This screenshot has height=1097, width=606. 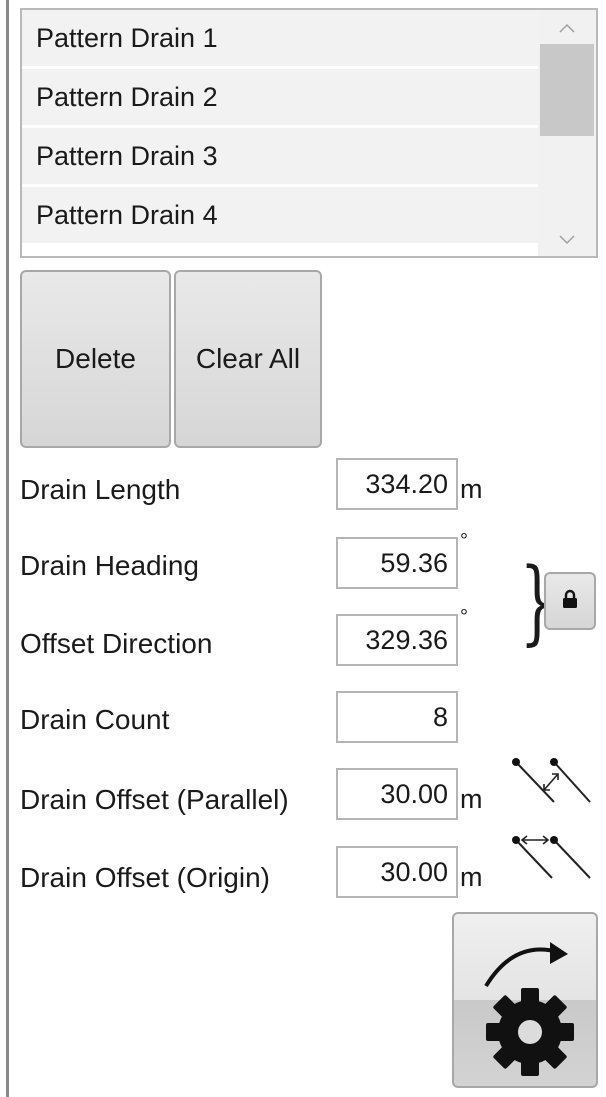 What do you see at coordinates (280, 156) in the screenshot?
I see `list-item: Pattern Drain 3` at bounding box center [280, 156].